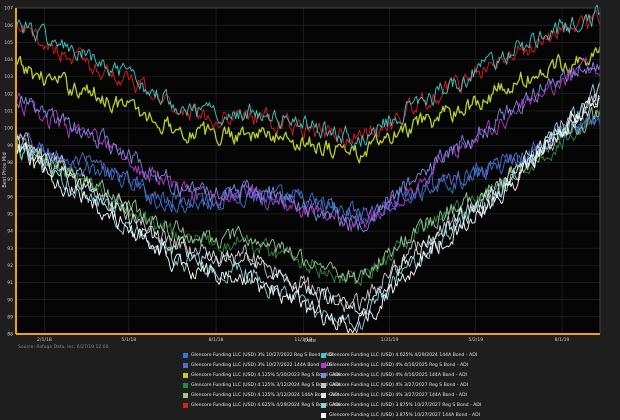 This screenshot has height=420, width=620. I want to click on y-tick-label: 91, so click(10, 283).